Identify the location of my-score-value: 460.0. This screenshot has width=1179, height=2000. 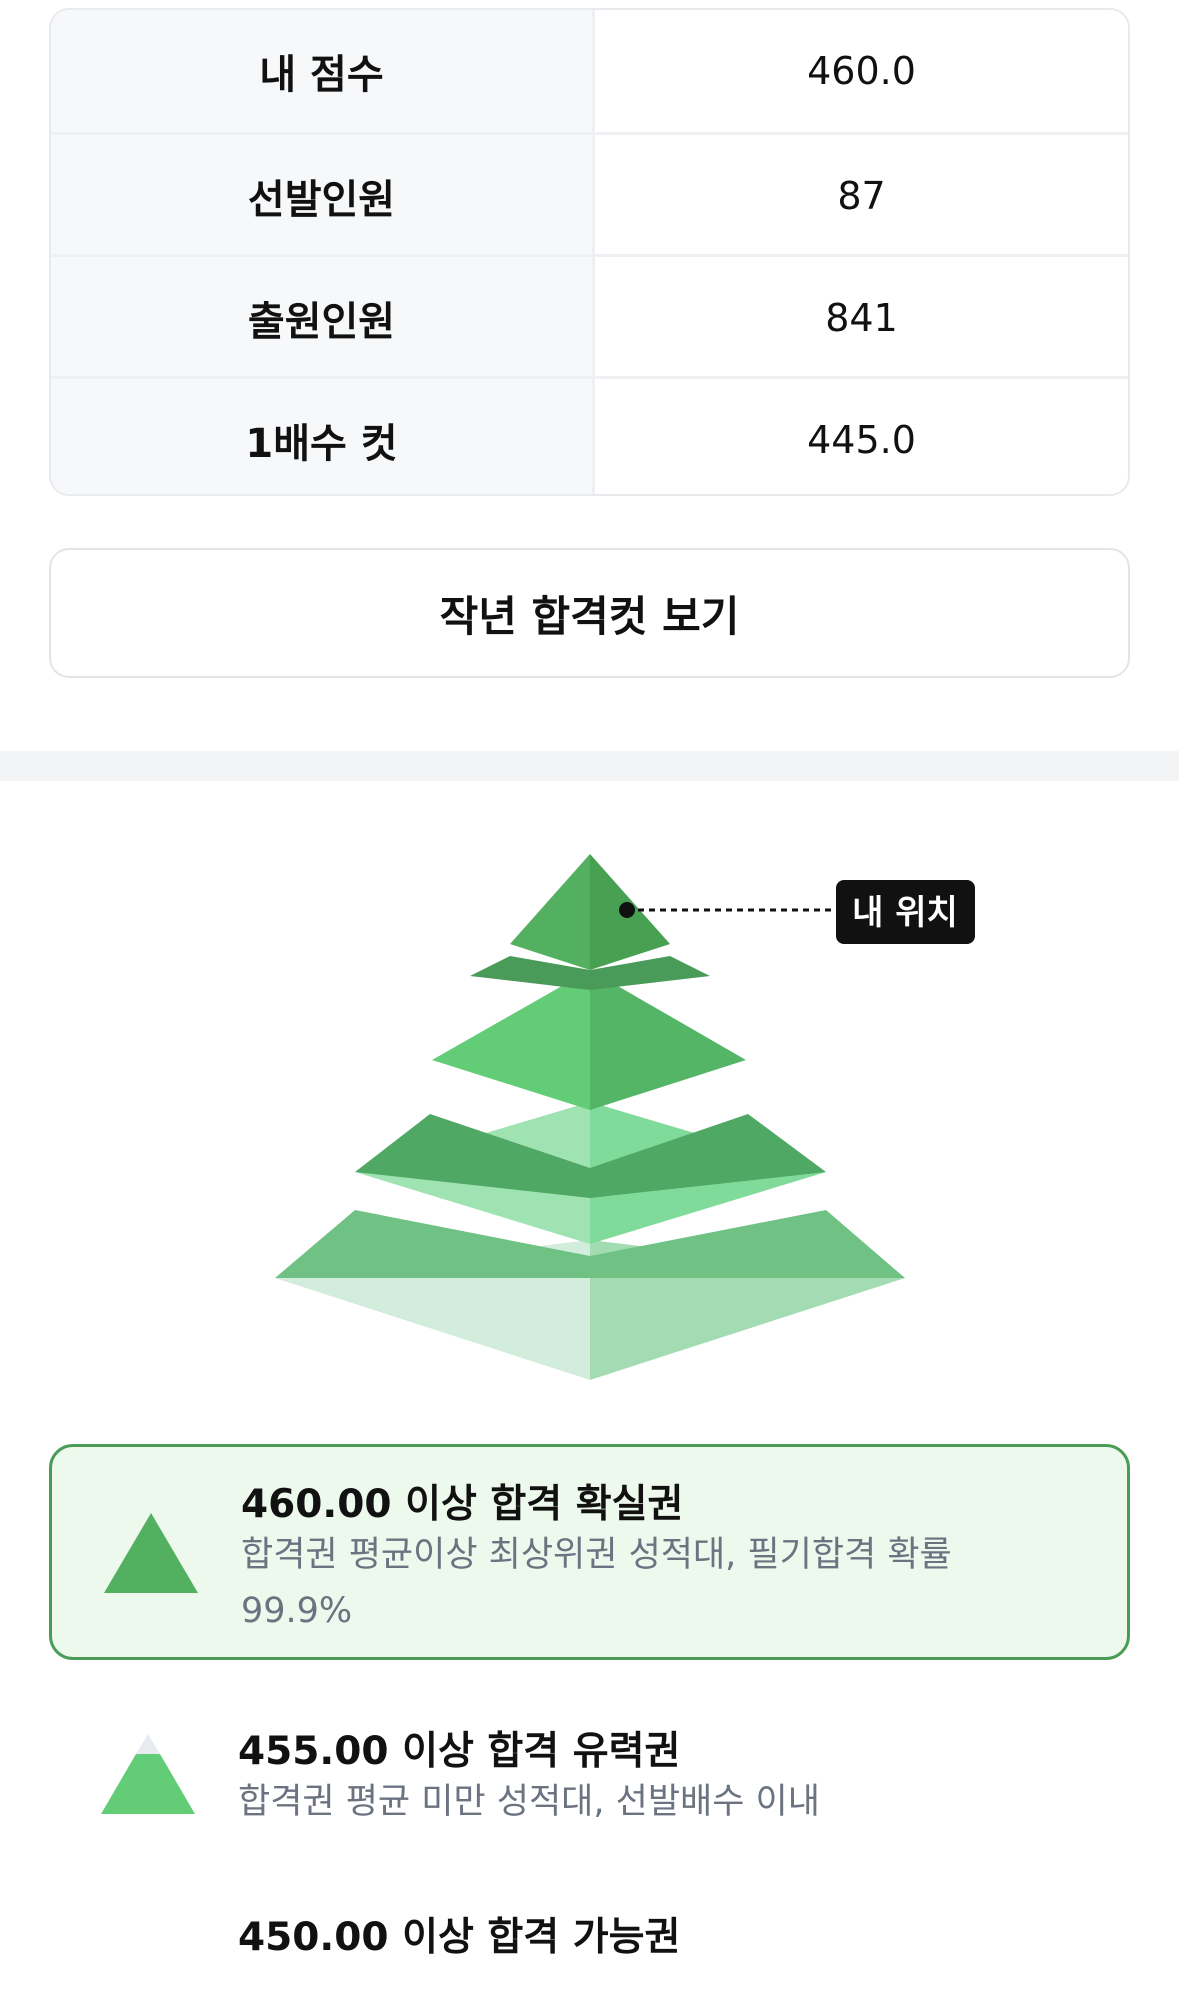
(860, 71).